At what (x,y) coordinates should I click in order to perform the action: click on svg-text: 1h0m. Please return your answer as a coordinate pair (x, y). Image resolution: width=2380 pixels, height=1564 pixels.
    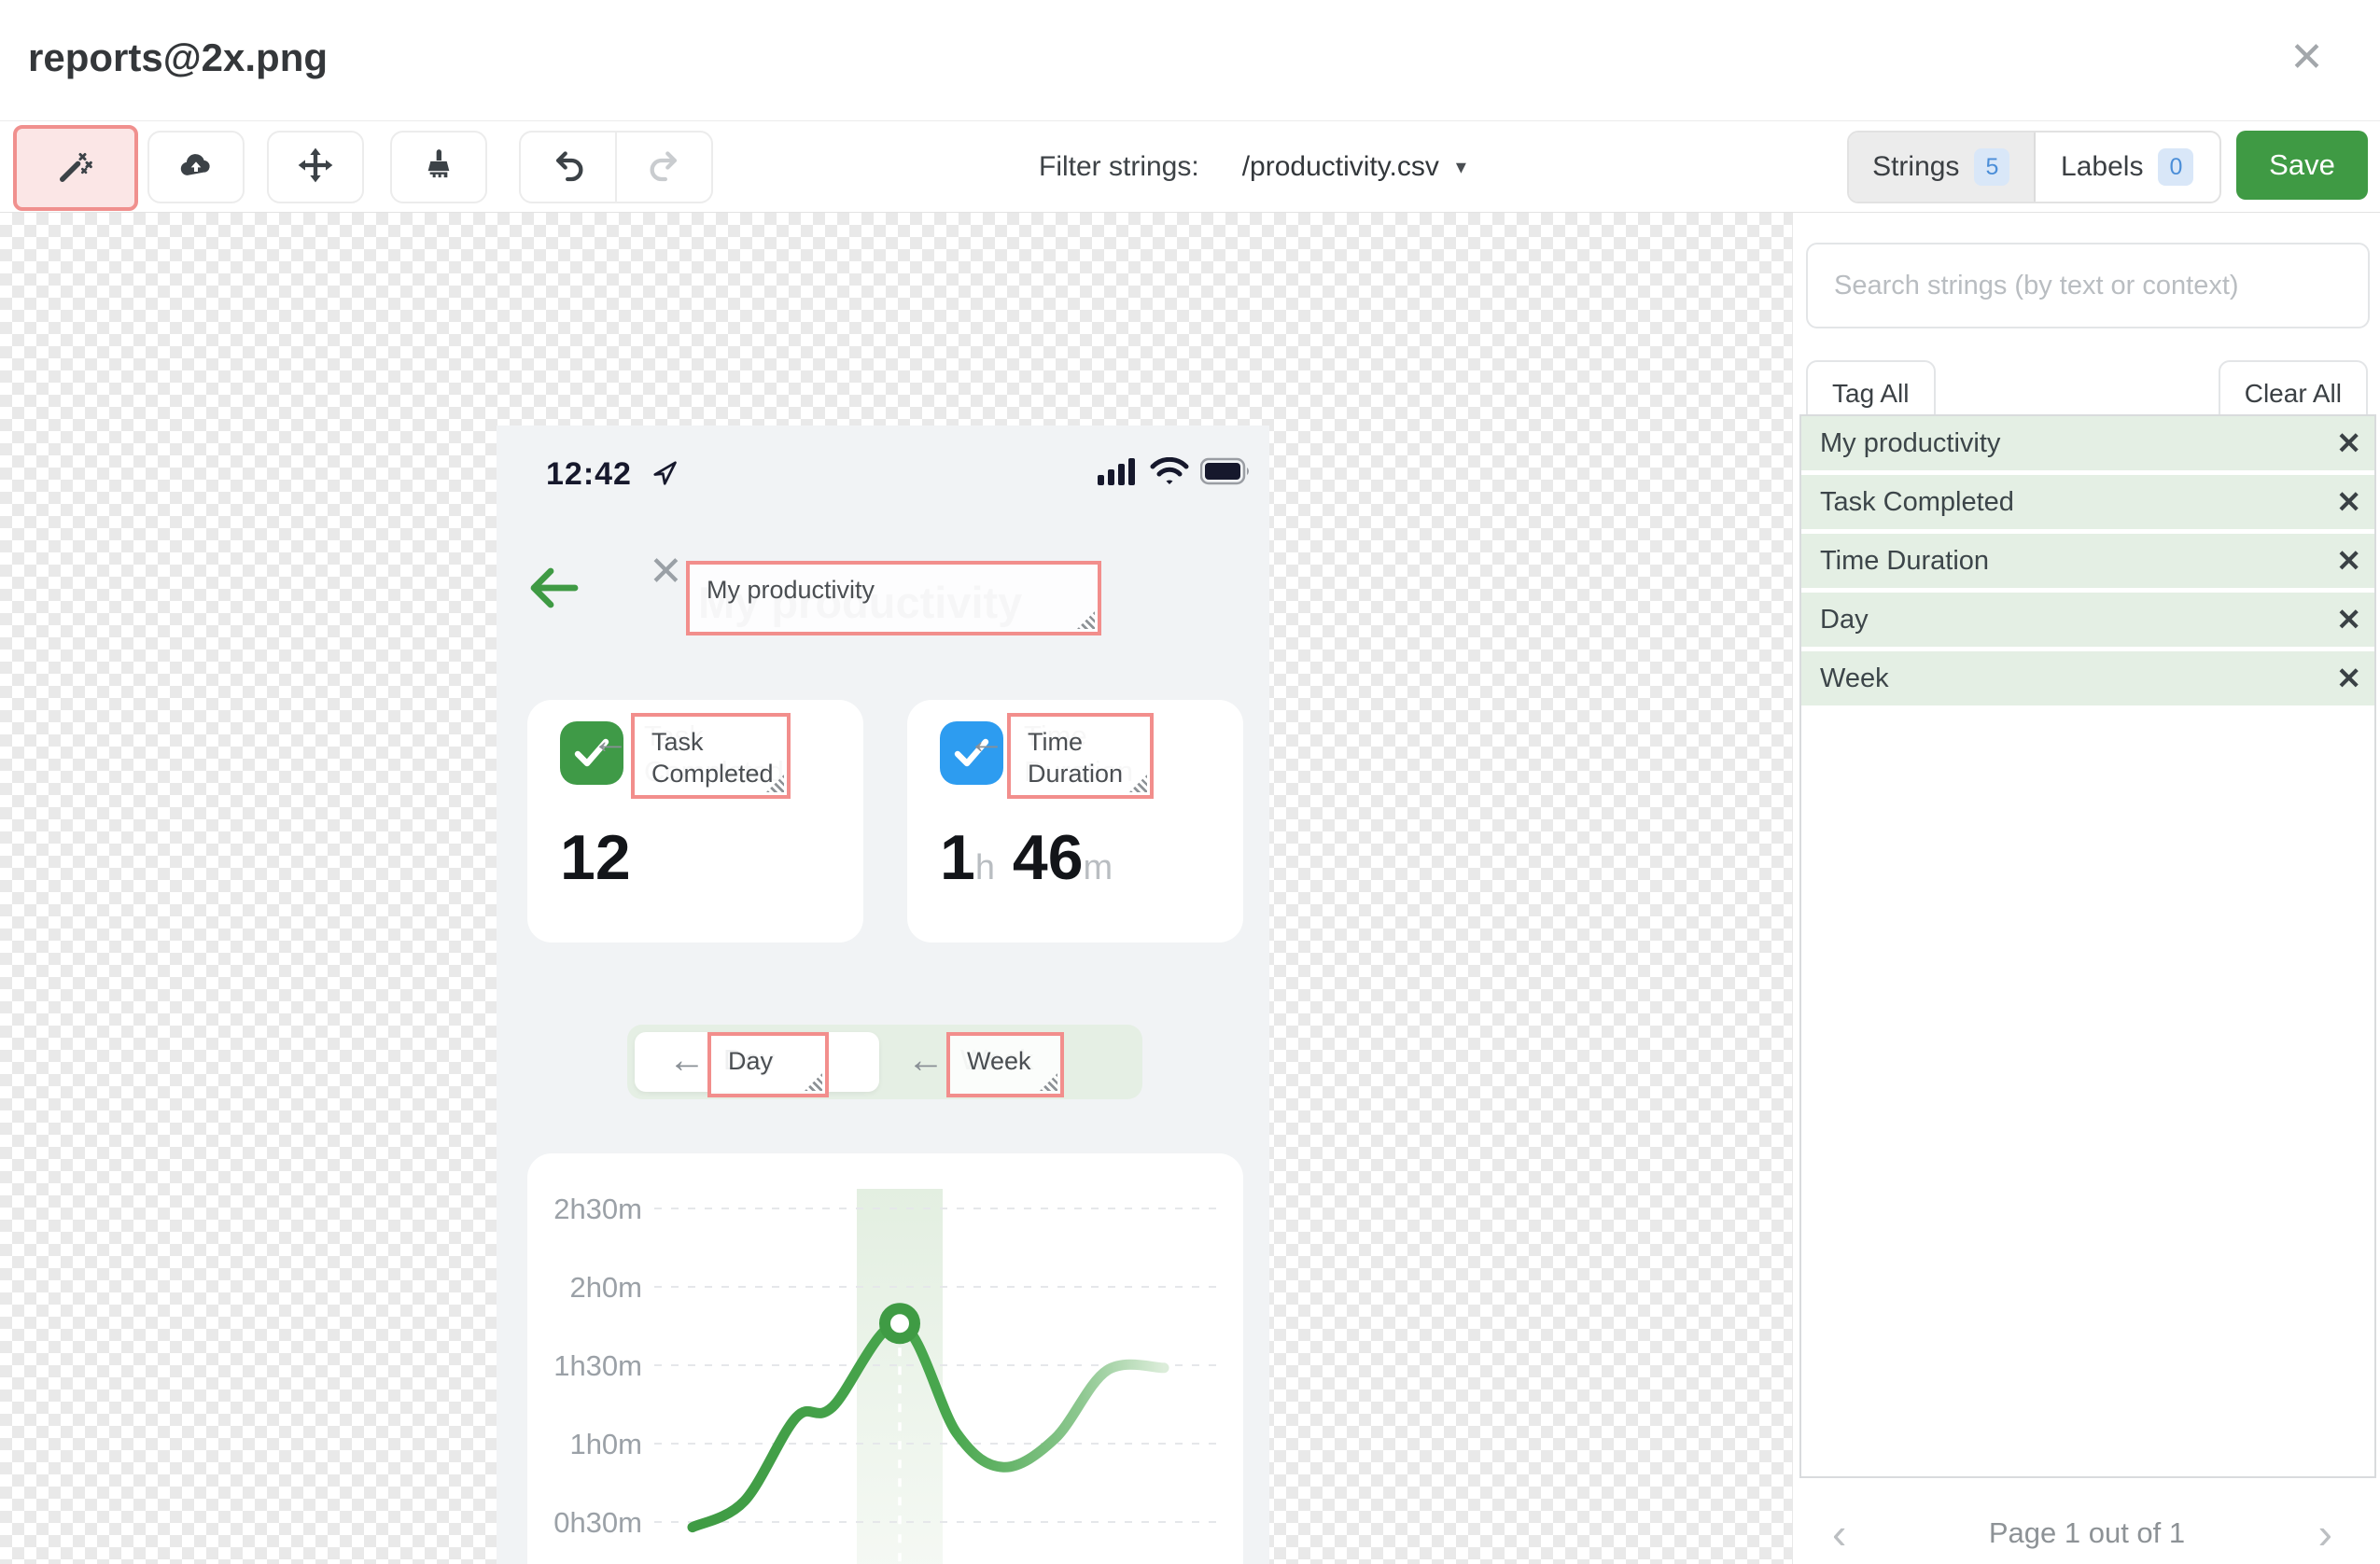
    Looking at the image, I should click on (605, 1444).